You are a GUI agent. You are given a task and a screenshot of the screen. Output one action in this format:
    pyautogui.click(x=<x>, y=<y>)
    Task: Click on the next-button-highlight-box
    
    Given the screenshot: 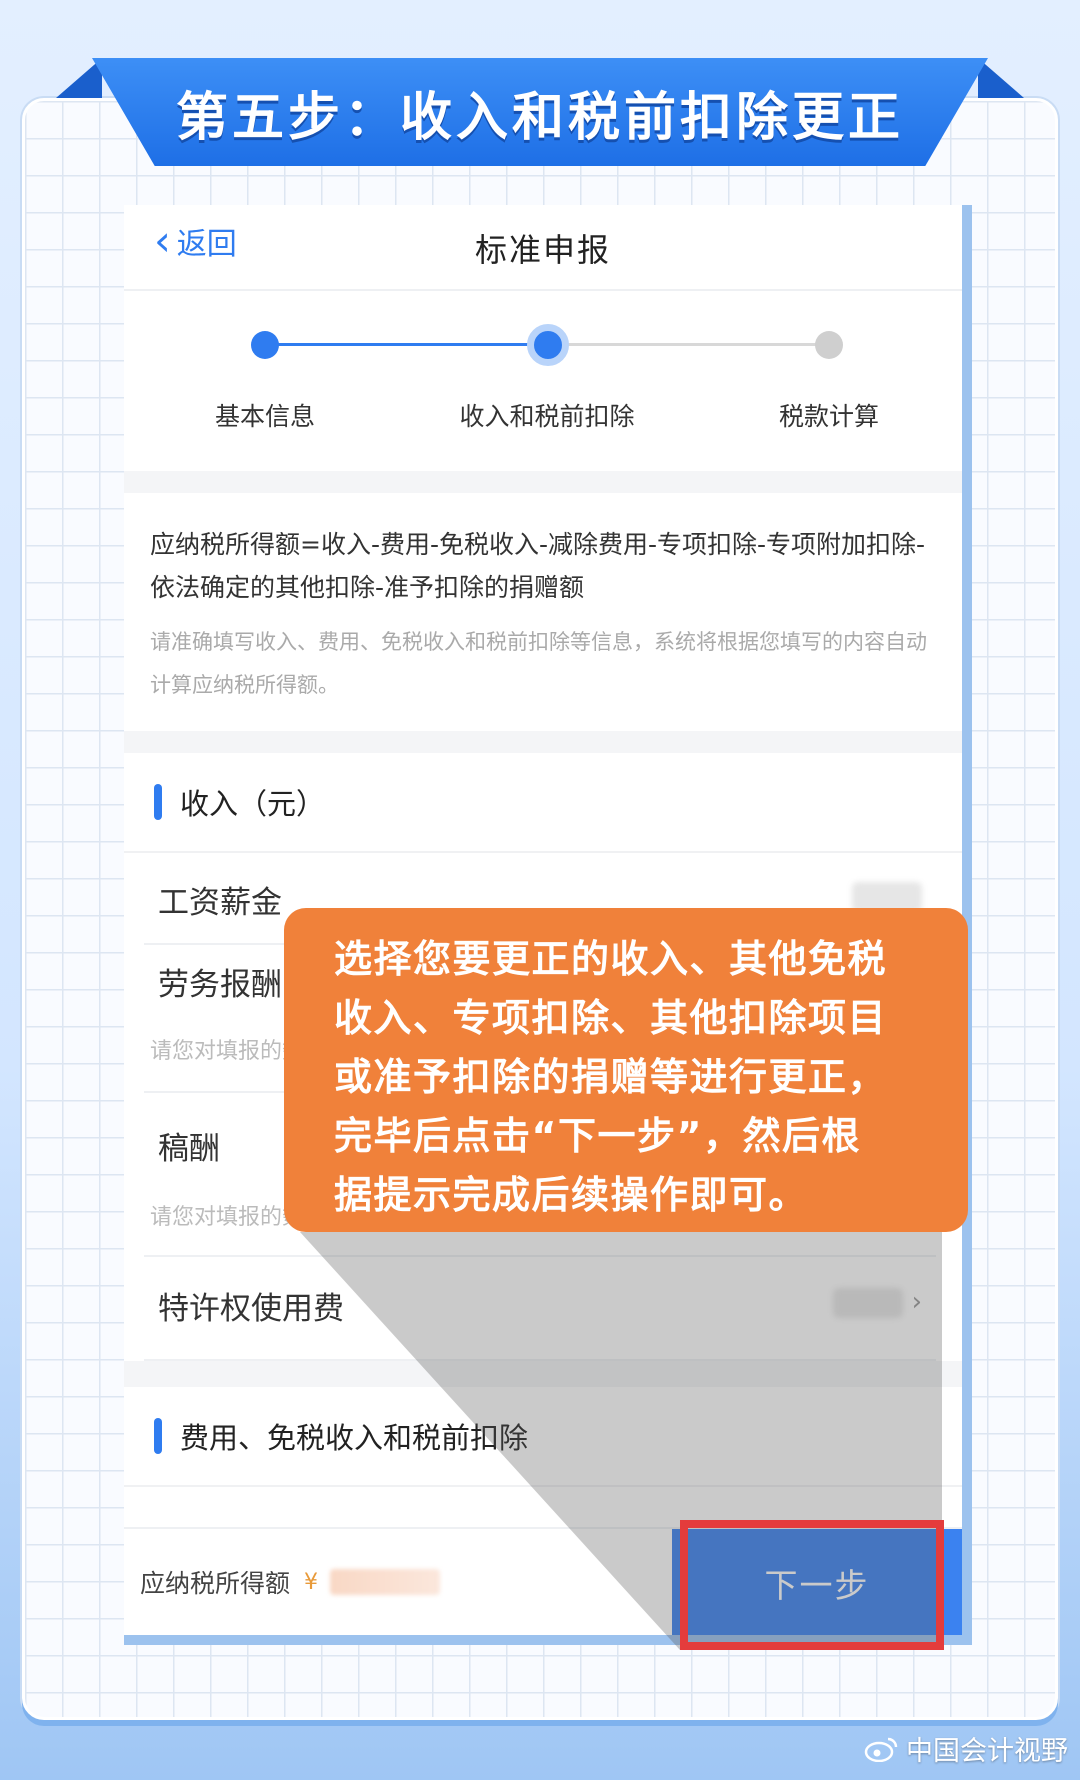 What is the action you would take?
    pyautogui.click(x=812, y=1585)
    